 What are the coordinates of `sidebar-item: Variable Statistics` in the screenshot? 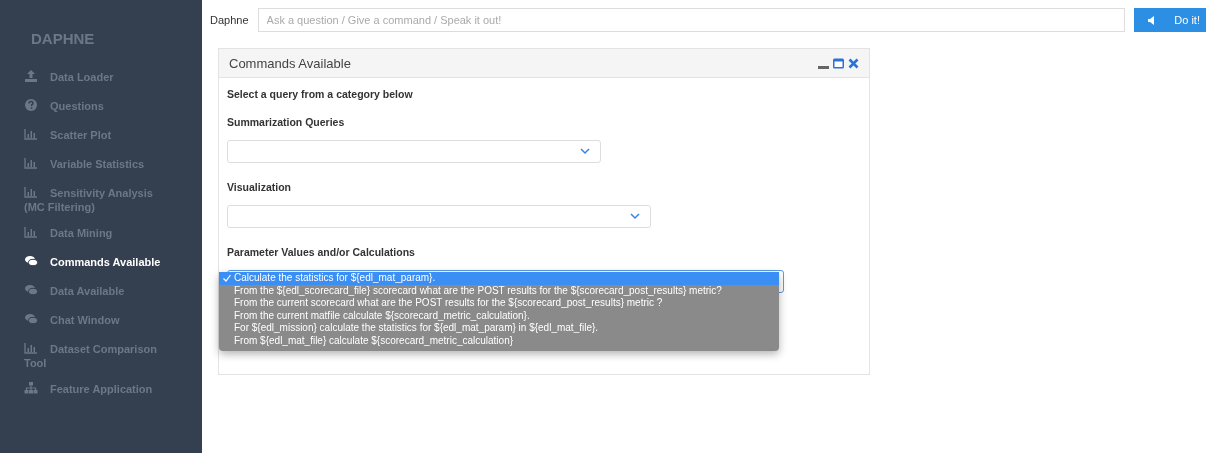 It's located at (101, 165).